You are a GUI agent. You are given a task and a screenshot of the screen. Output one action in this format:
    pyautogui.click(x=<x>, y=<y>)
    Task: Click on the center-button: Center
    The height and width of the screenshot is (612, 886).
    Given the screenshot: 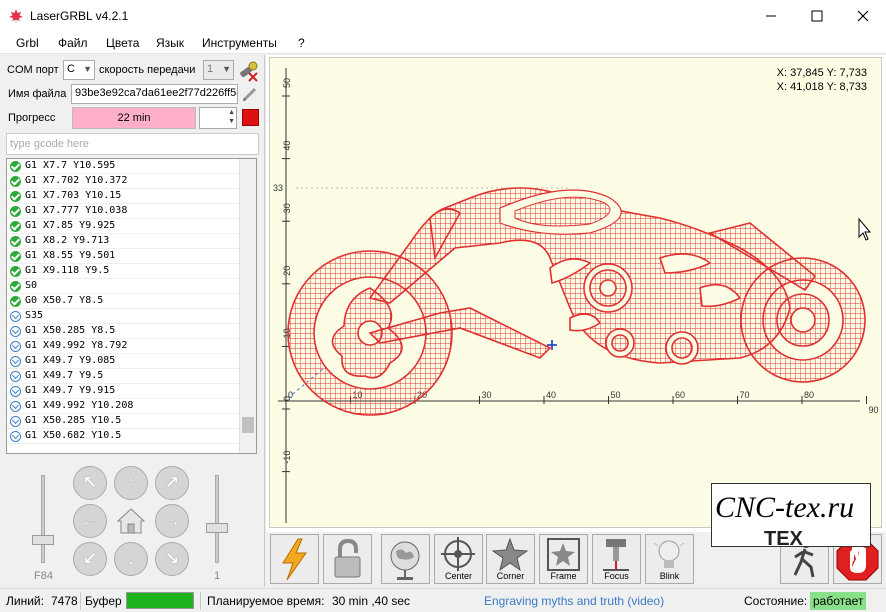 What is the action you would take?
    pyautogui.click(x=458, y=559)
    